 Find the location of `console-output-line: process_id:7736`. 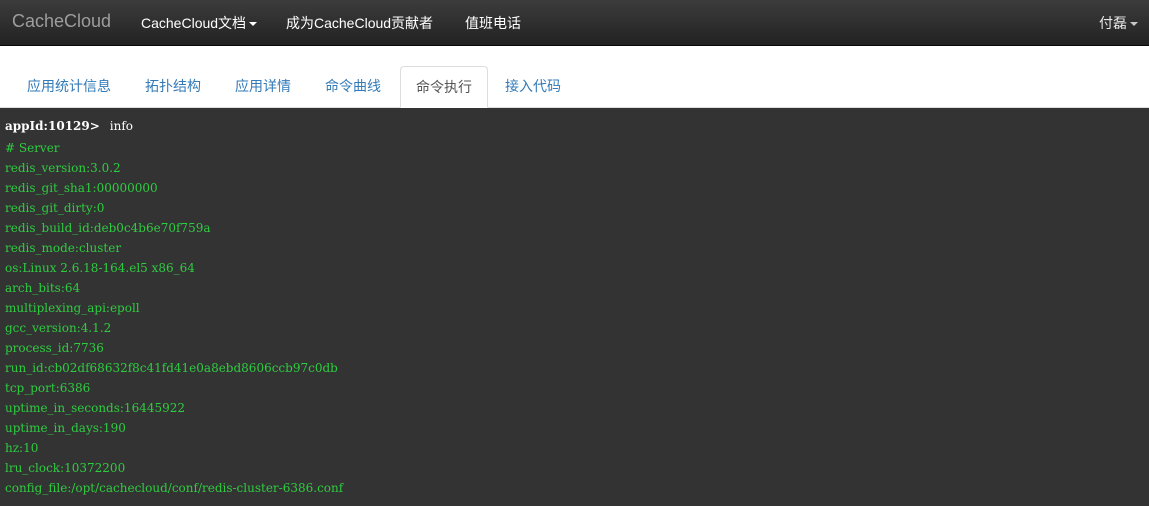

console-output-line: process_id:7736 is located at coordinates (54, 348).